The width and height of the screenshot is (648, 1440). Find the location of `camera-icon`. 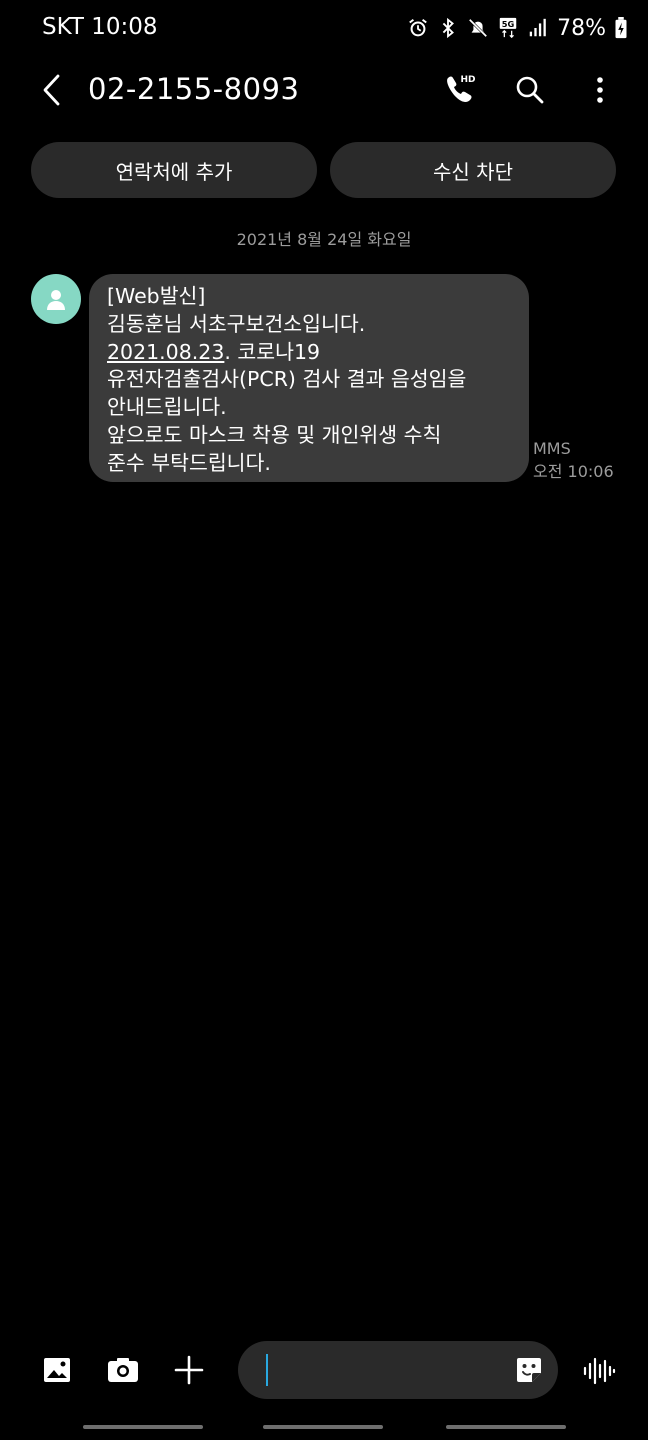

camera-icon is located at coordinates (123, 1370).